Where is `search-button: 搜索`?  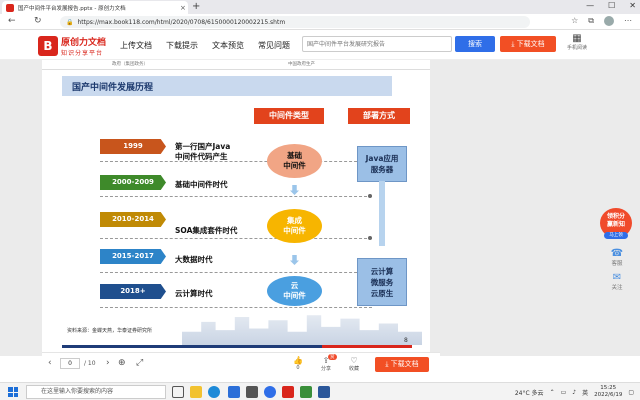 search-button: 搜索 is located at coordinates (475, 44).